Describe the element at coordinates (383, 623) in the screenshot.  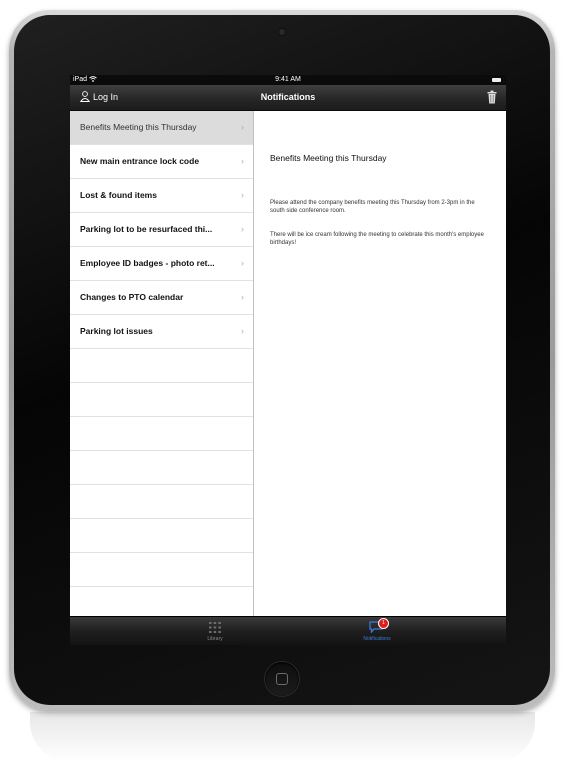
I see `notification-badge: 1` at that location.